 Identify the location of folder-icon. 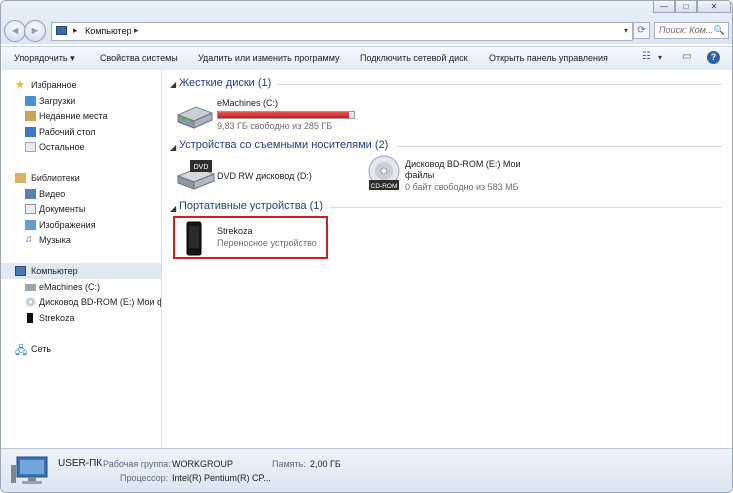
(30, 147).